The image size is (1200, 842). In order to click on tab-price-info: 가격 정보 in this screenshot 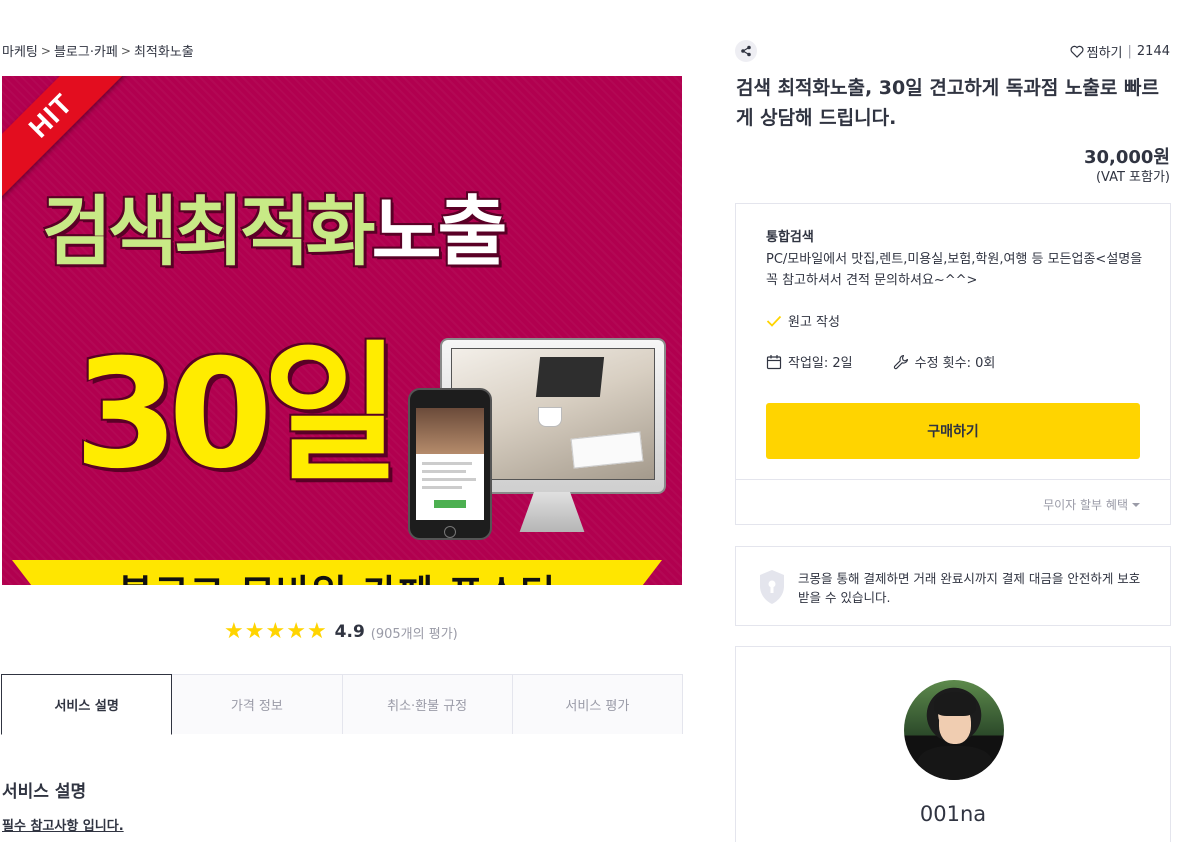, I will do `click(257, 704)`.